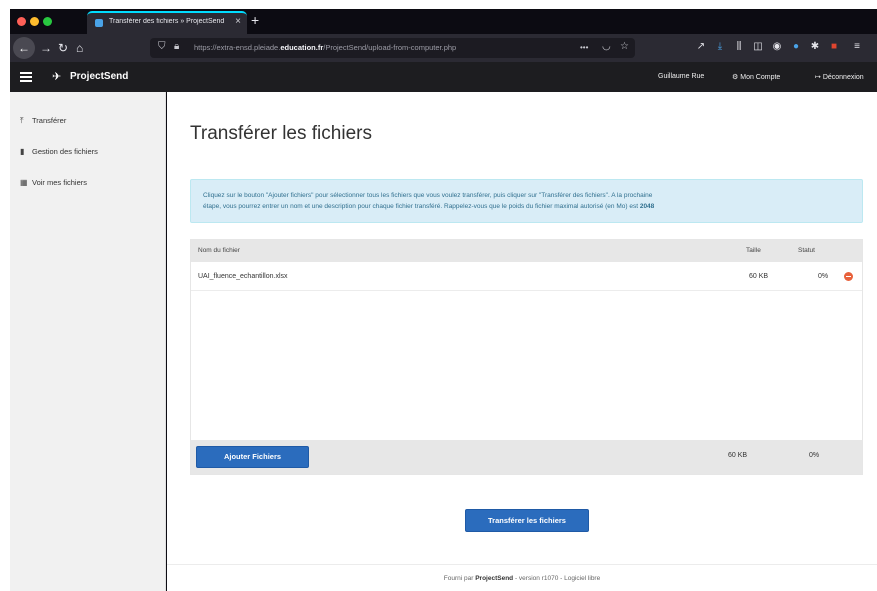 This screenshot has width=877, height=591. I want to click on column-header-status: Statut, so click(806, 250).